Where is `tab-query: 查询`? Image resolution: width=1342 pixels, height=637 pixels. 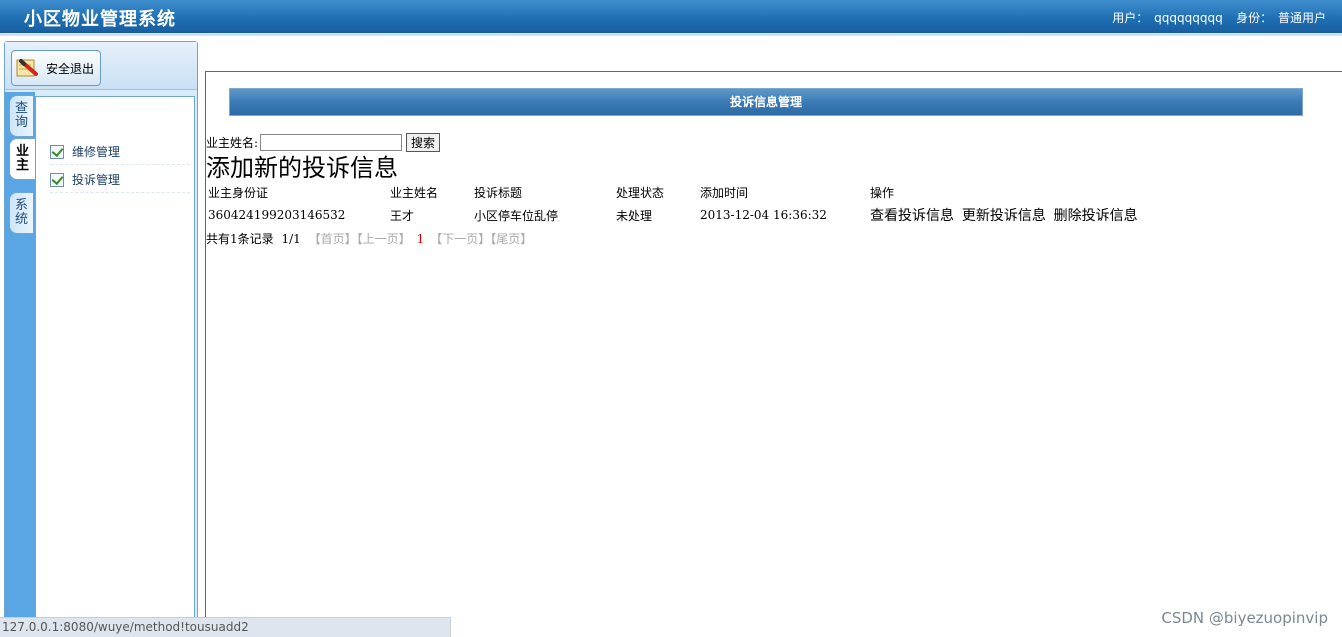
tab-query: 查询 is located at coordinates (21, 116).